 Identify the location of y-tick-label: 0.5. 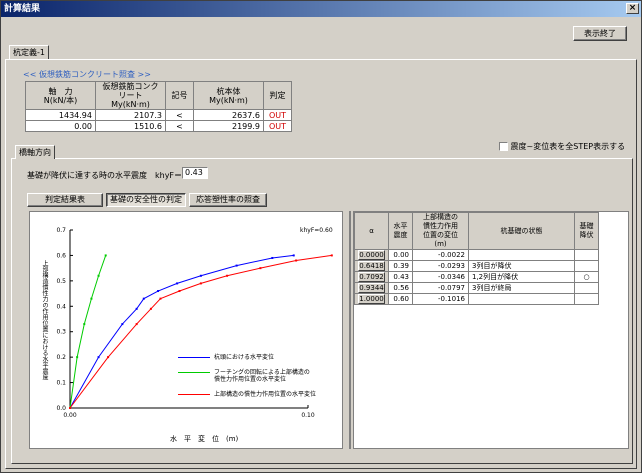
(61, 281).